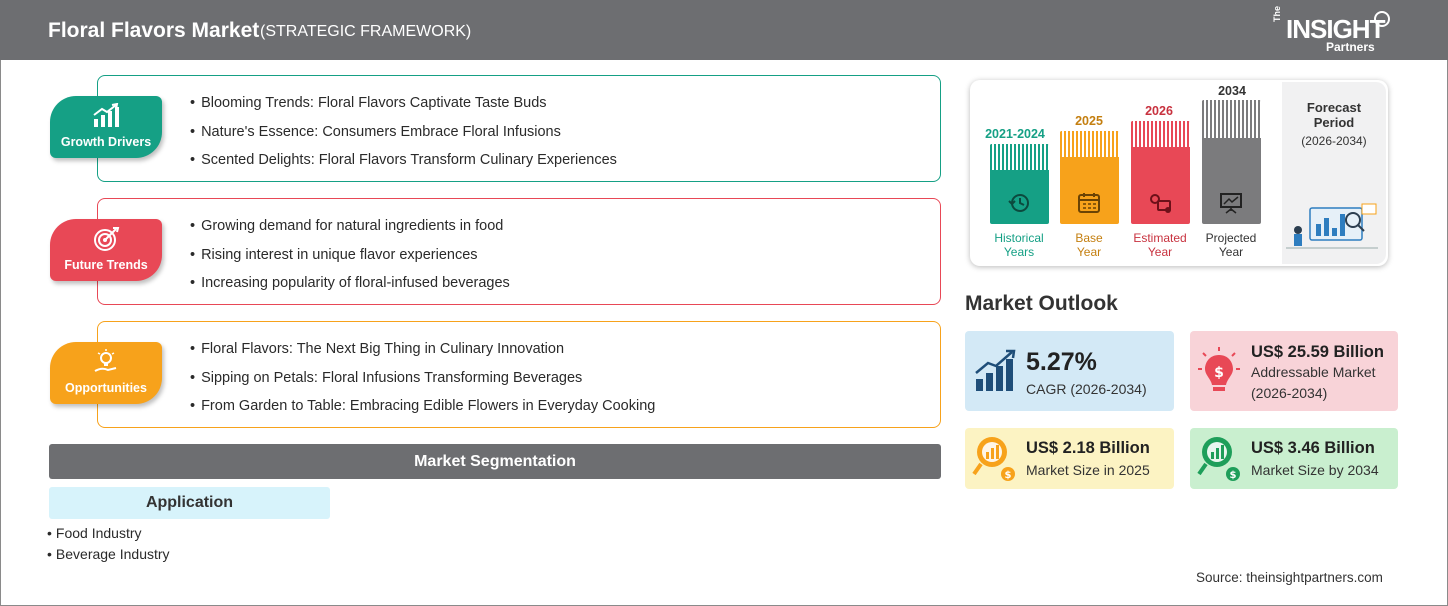 This screenshot has height=606, width=1448. I want to click on money-bulb-icon: $, so click(1219, 369).